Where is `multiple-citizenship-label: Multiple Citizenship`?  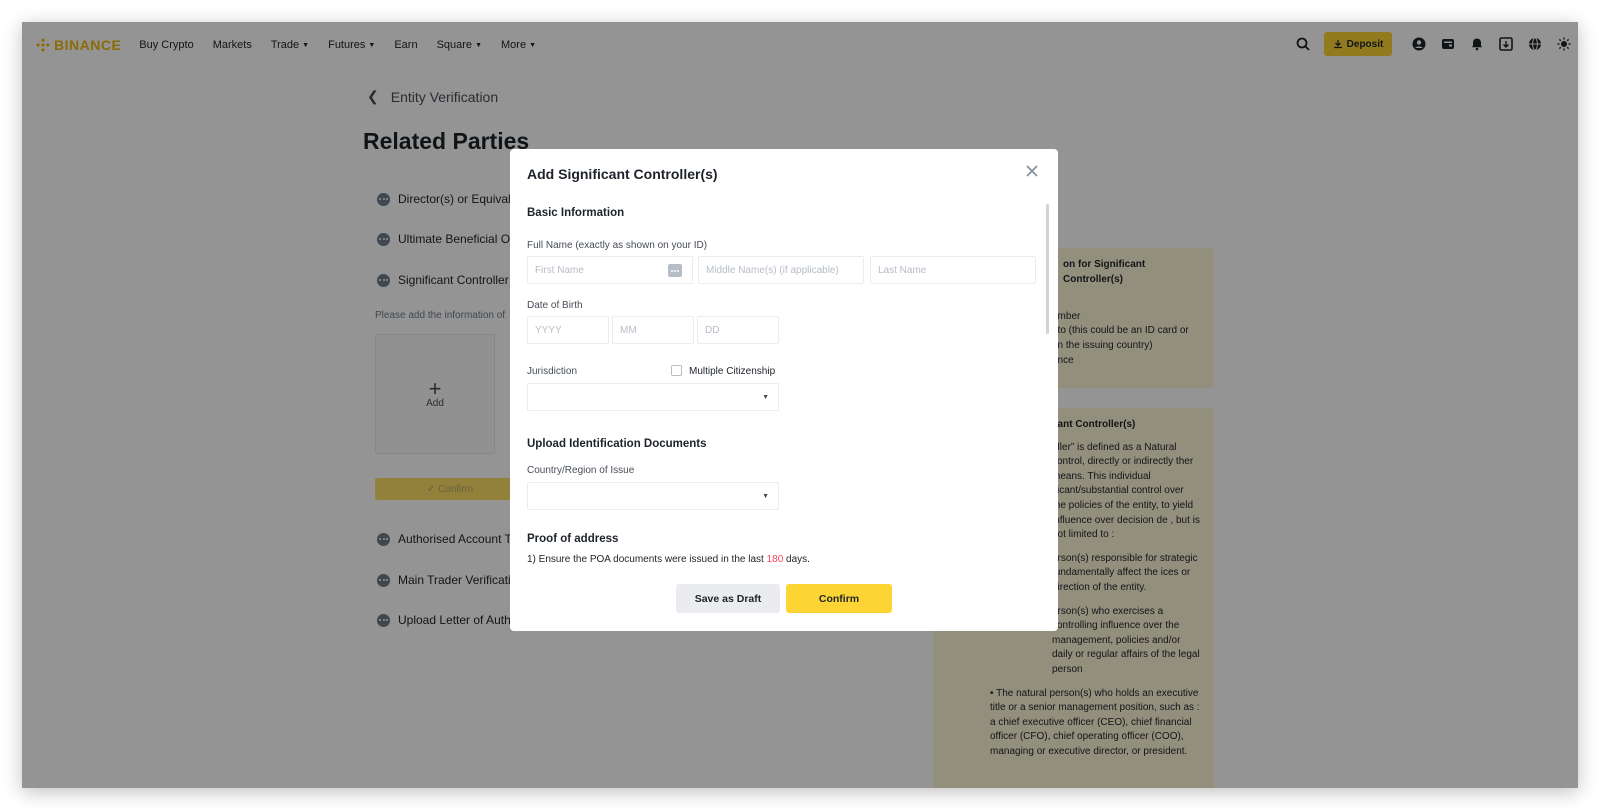
multiple-citizenship-label: Multiple Citizenship is located at coordinates (732, 371).